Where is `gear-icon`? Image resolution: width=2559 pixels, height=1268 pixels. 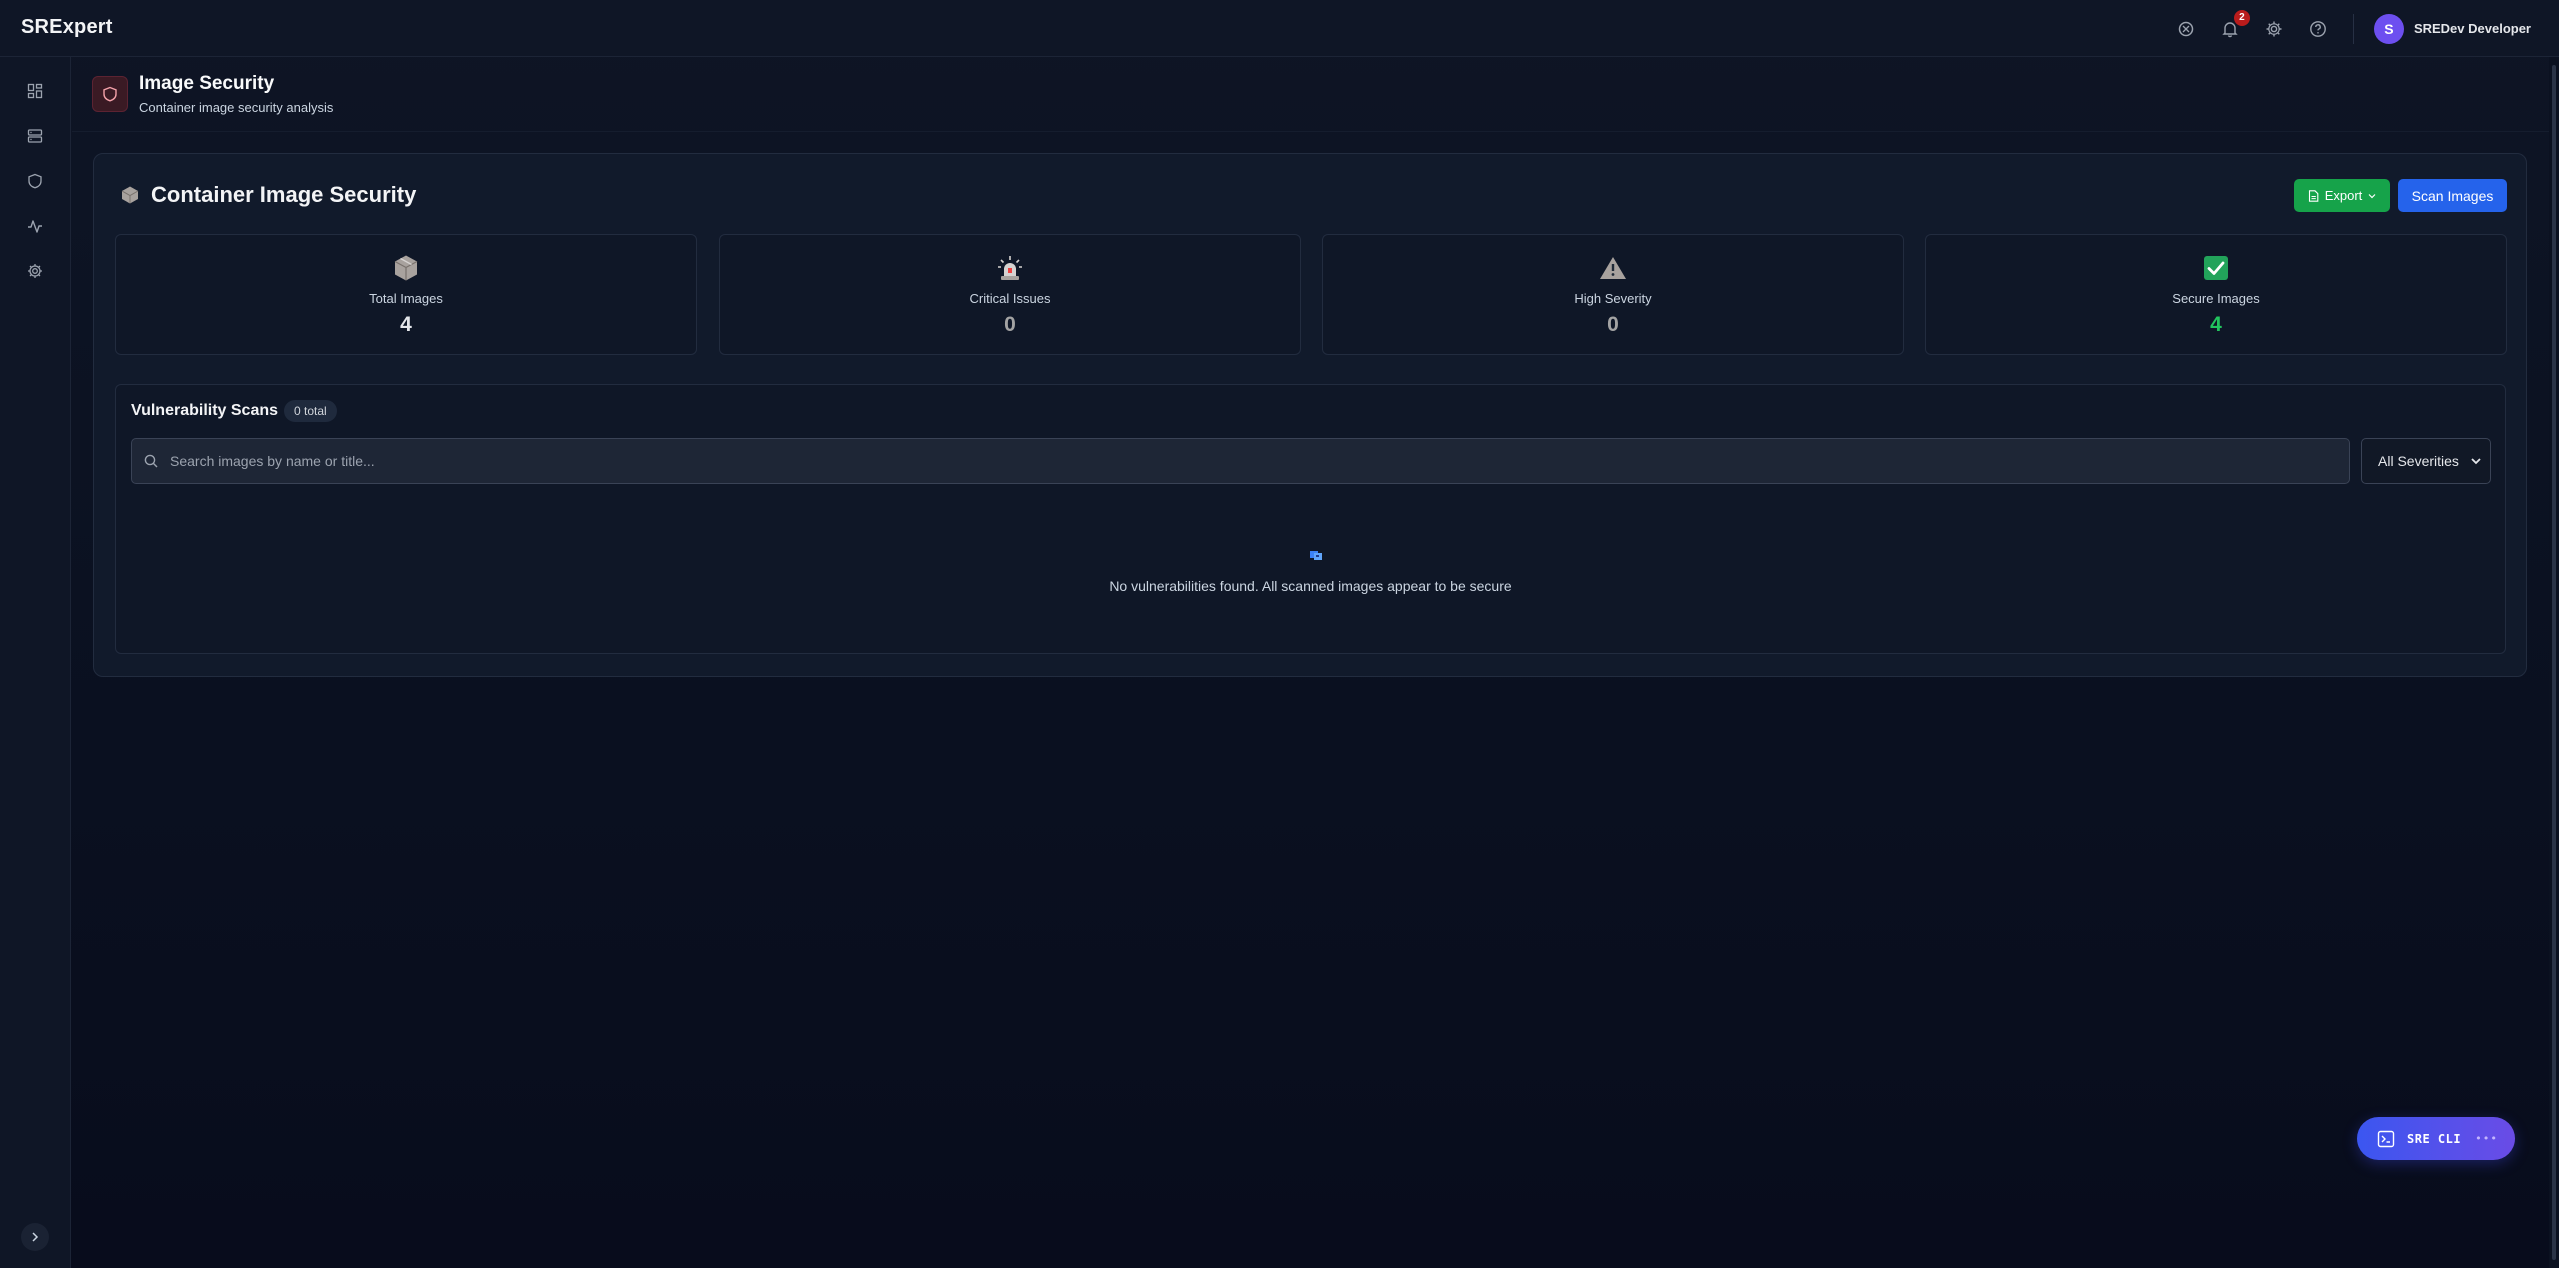
gear-icon is located at coordinates (35, 271).